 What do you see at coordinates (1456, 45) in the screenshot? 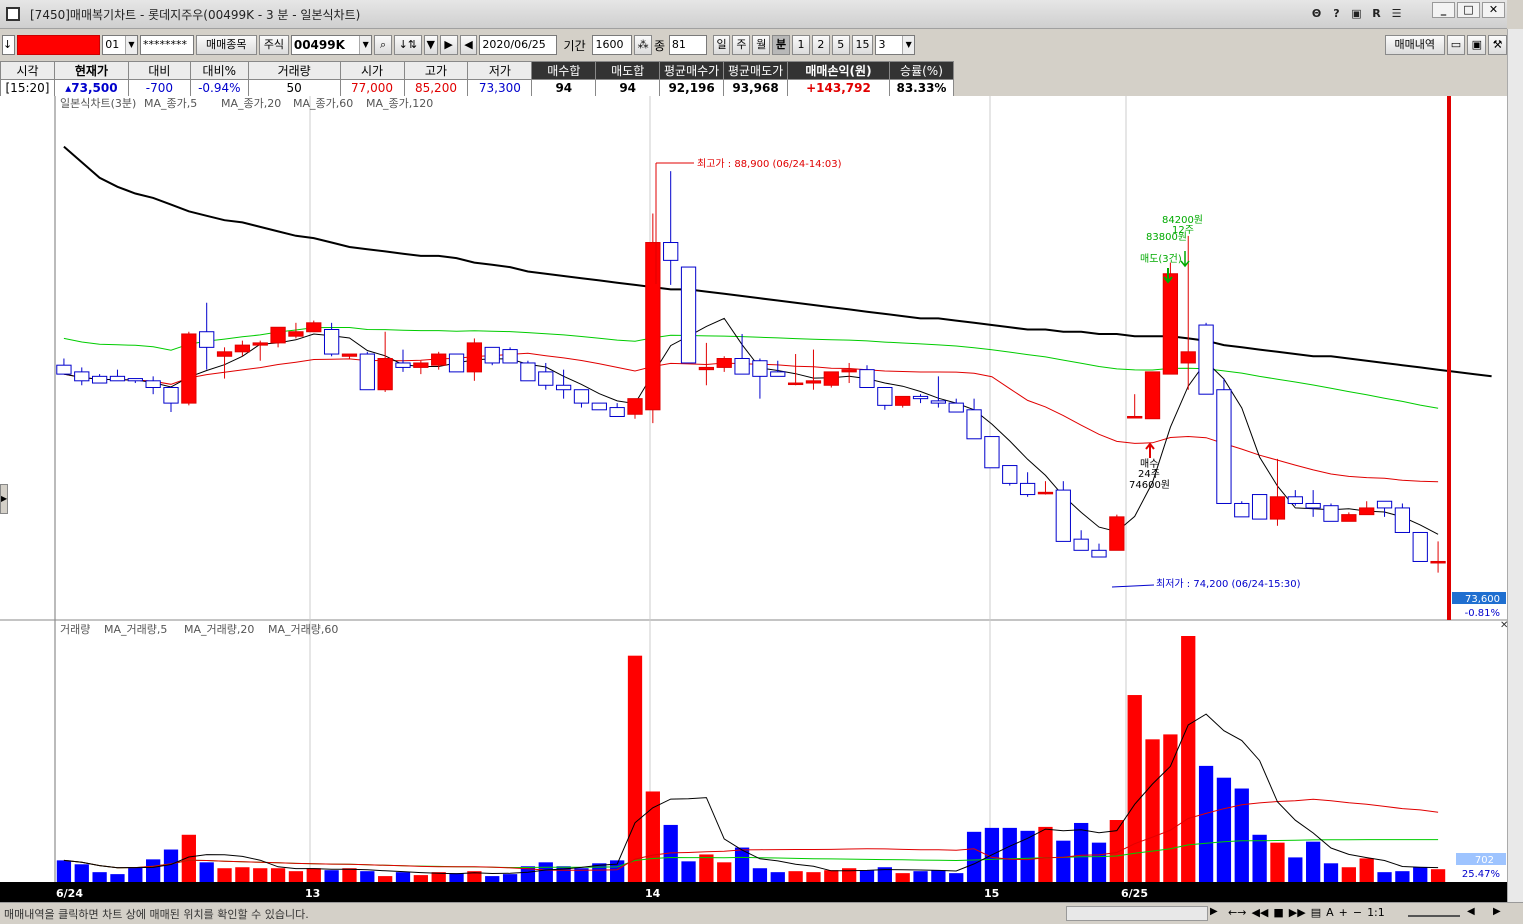
I see `folder-icon: ▭` at bounding box center [1456, 45].